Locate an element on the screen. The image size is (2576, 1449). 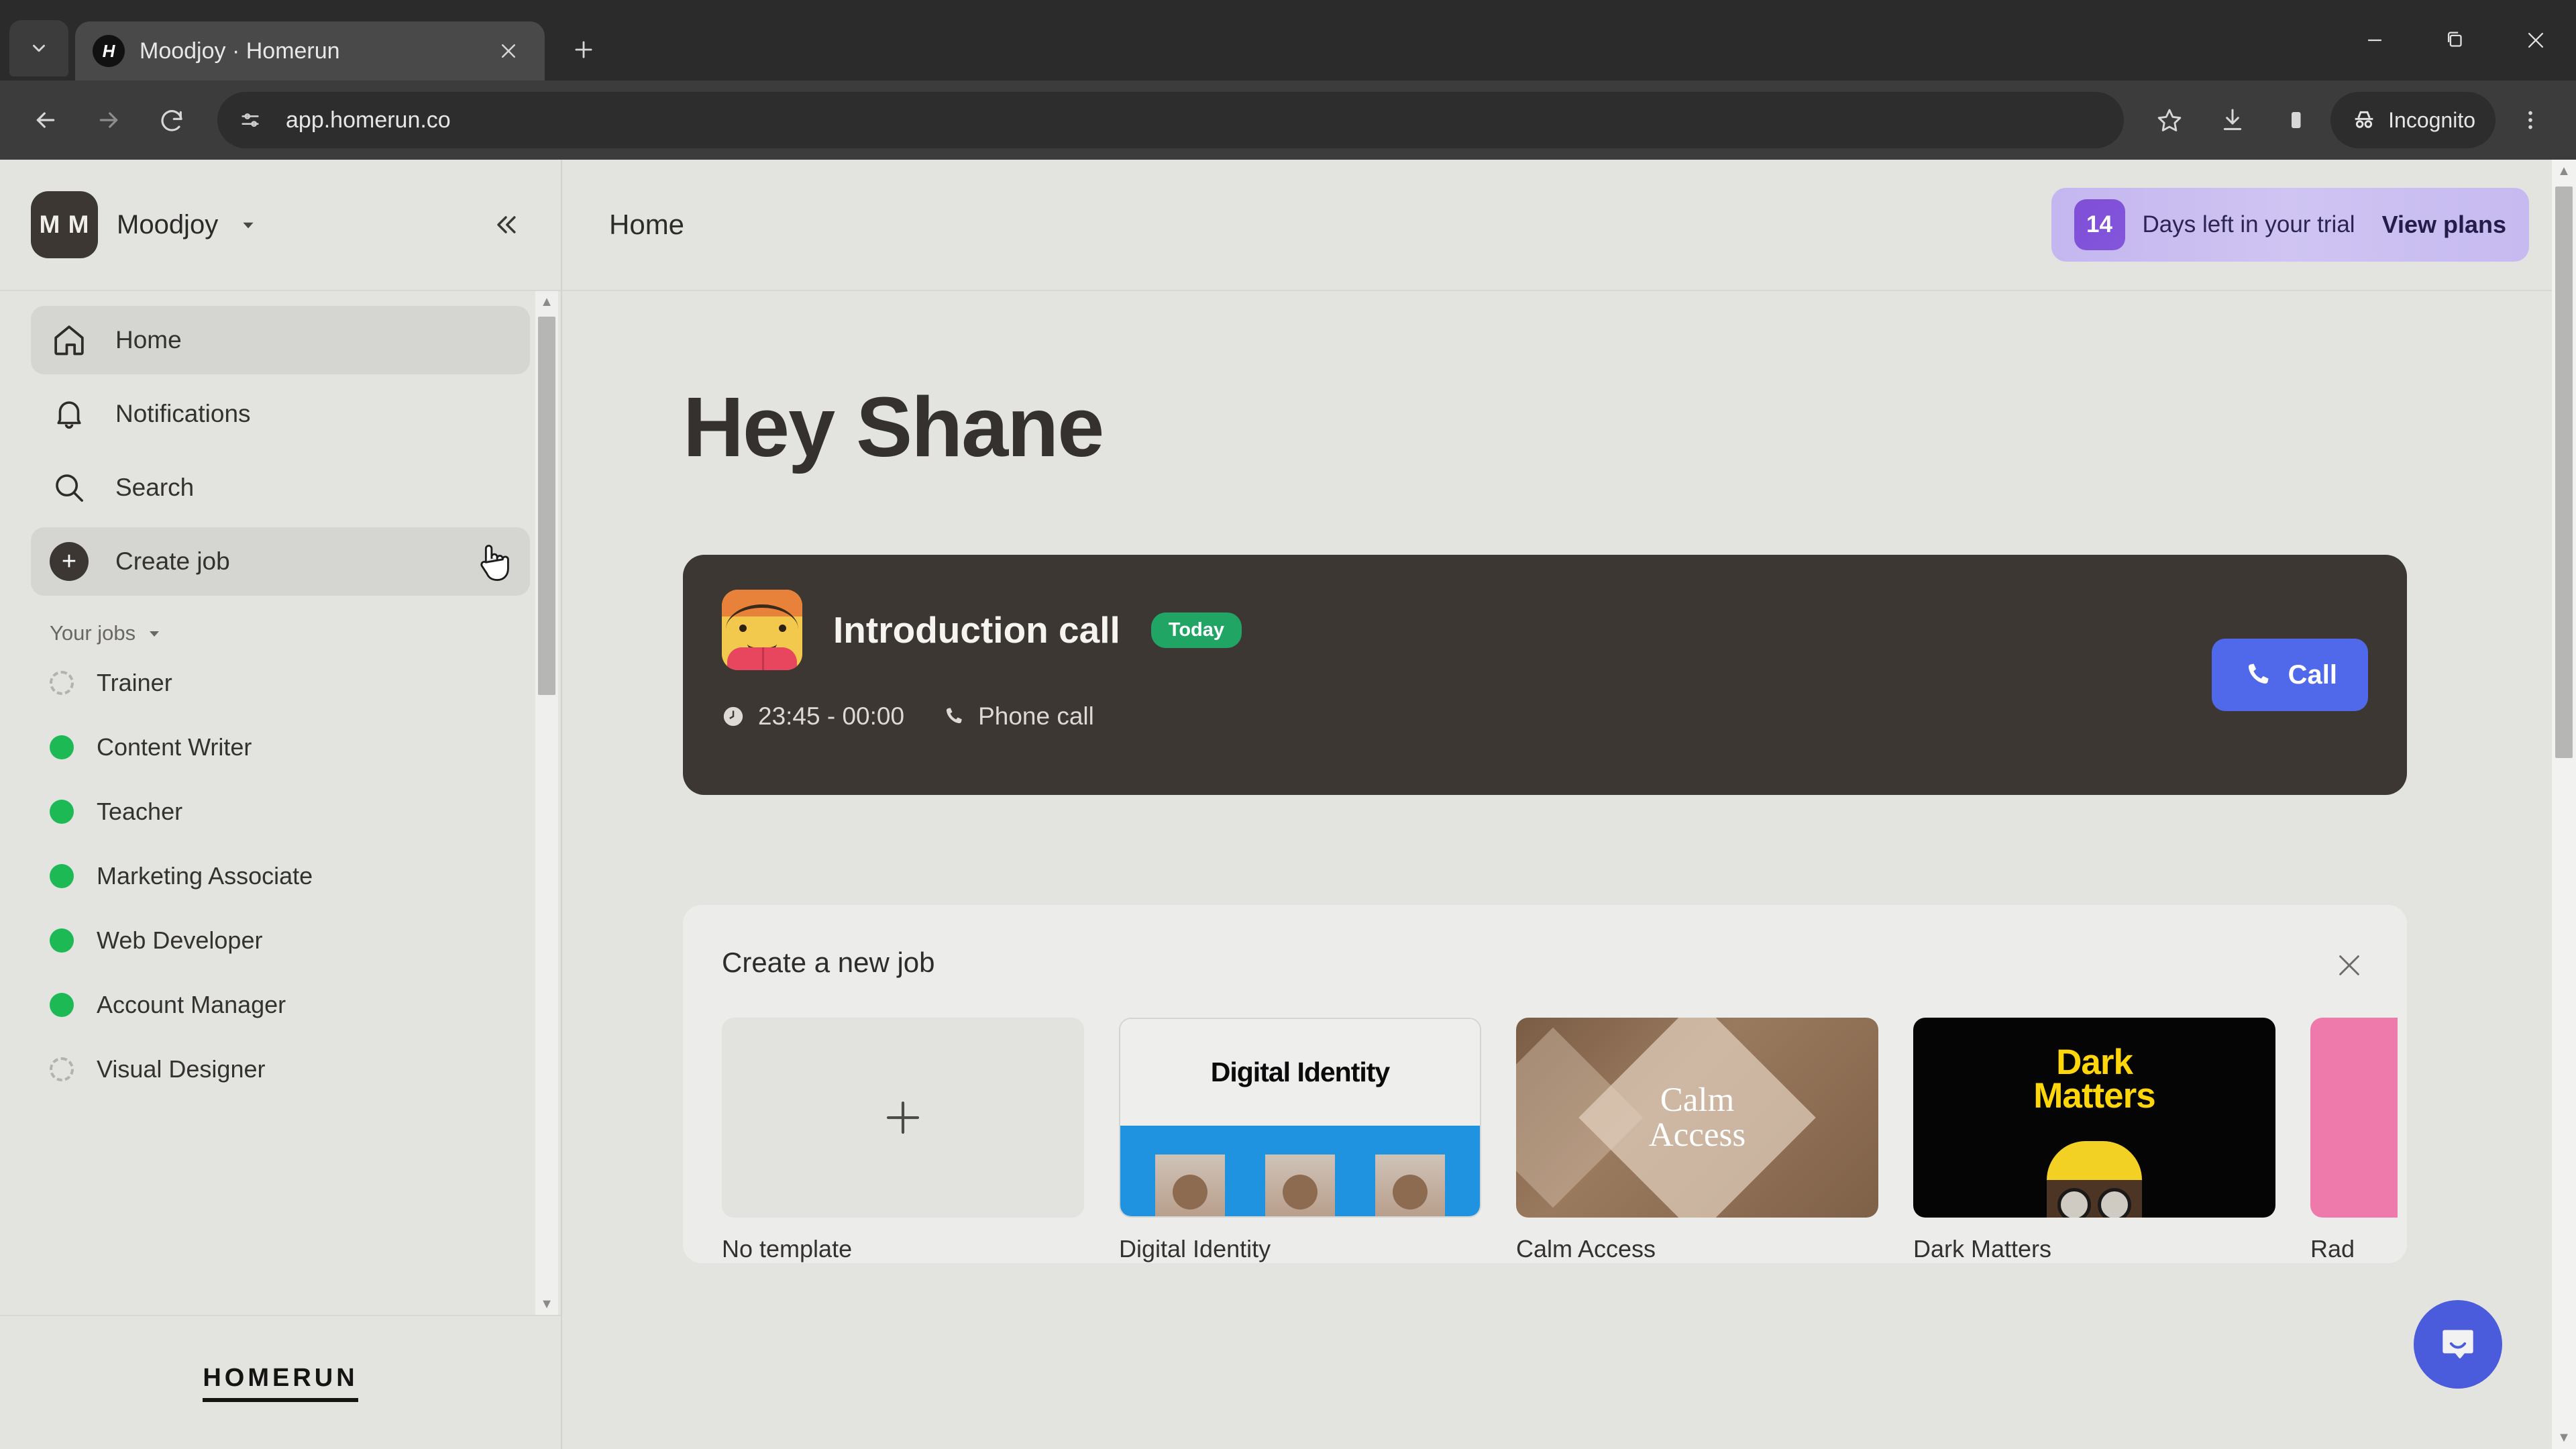
three-dot-menu-icon is located at coordinates (2530, 120).